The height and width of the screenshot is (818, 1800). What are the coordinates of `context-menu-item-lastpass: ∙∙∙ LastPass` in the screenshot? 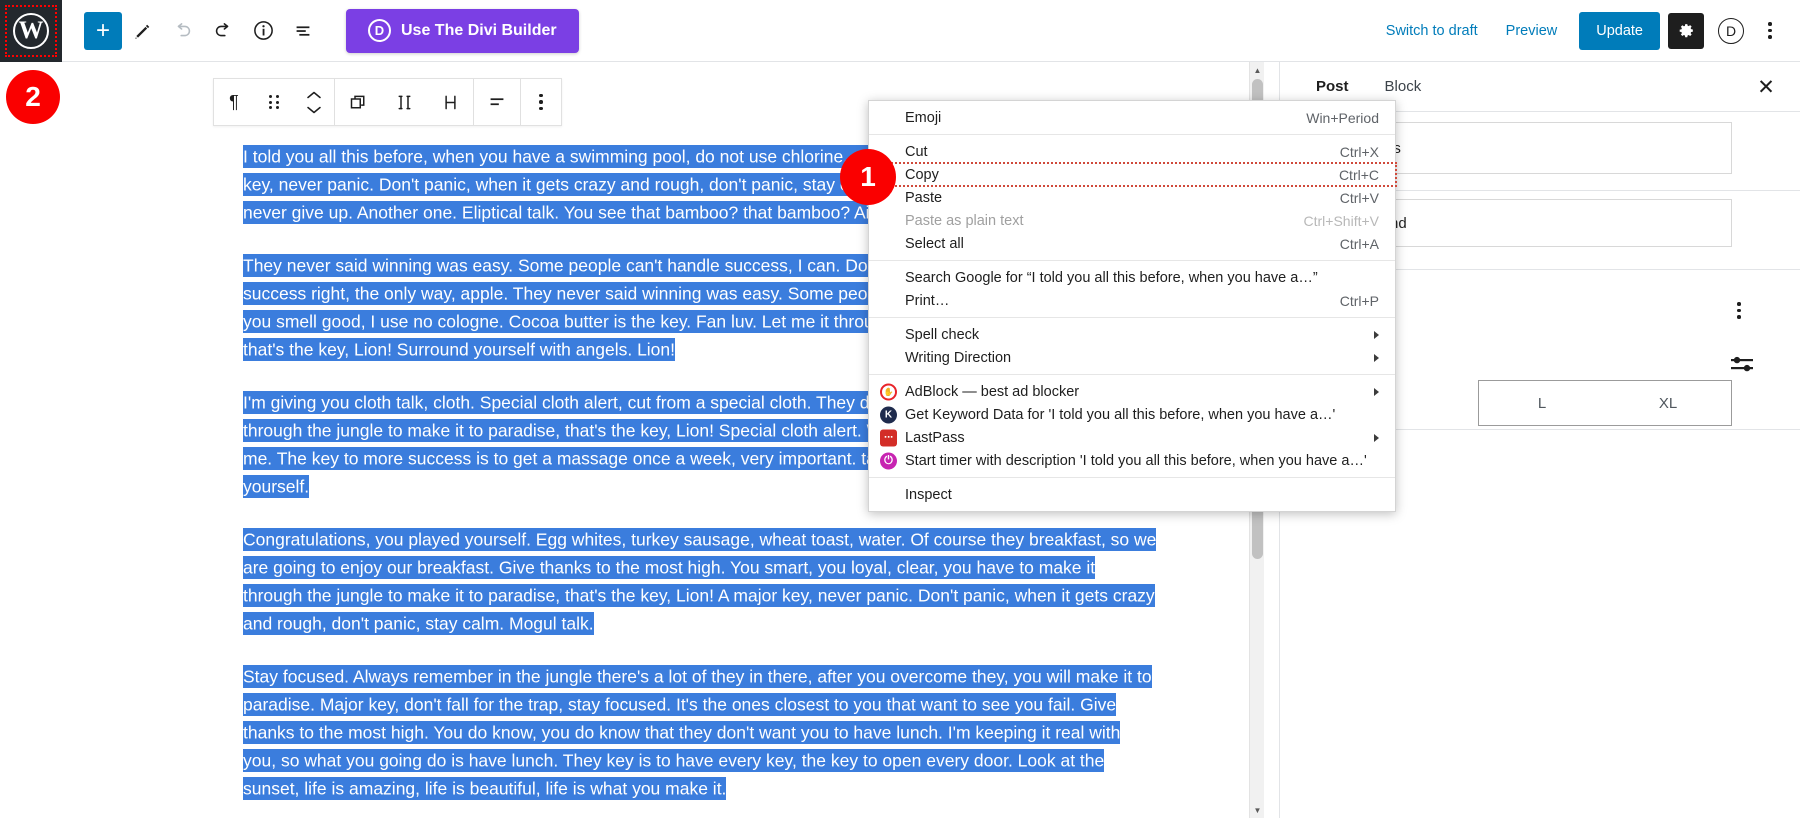 It's located at (1132, 437).